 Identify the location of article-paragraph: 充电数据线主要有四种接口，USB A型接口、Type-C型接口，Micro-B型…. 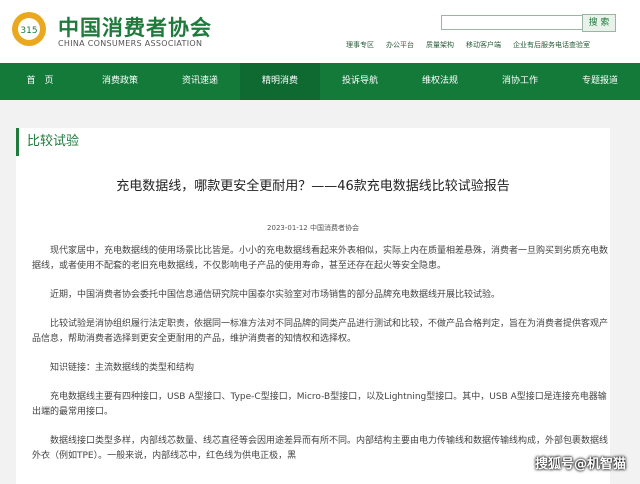
(319, 404).